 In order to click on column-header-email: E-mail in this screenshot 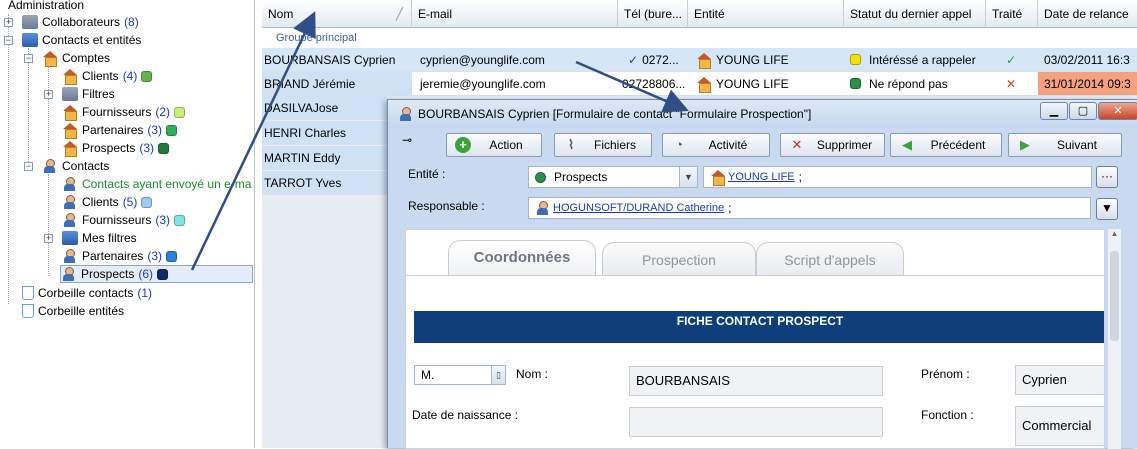, I will do `click(515, 14)`.